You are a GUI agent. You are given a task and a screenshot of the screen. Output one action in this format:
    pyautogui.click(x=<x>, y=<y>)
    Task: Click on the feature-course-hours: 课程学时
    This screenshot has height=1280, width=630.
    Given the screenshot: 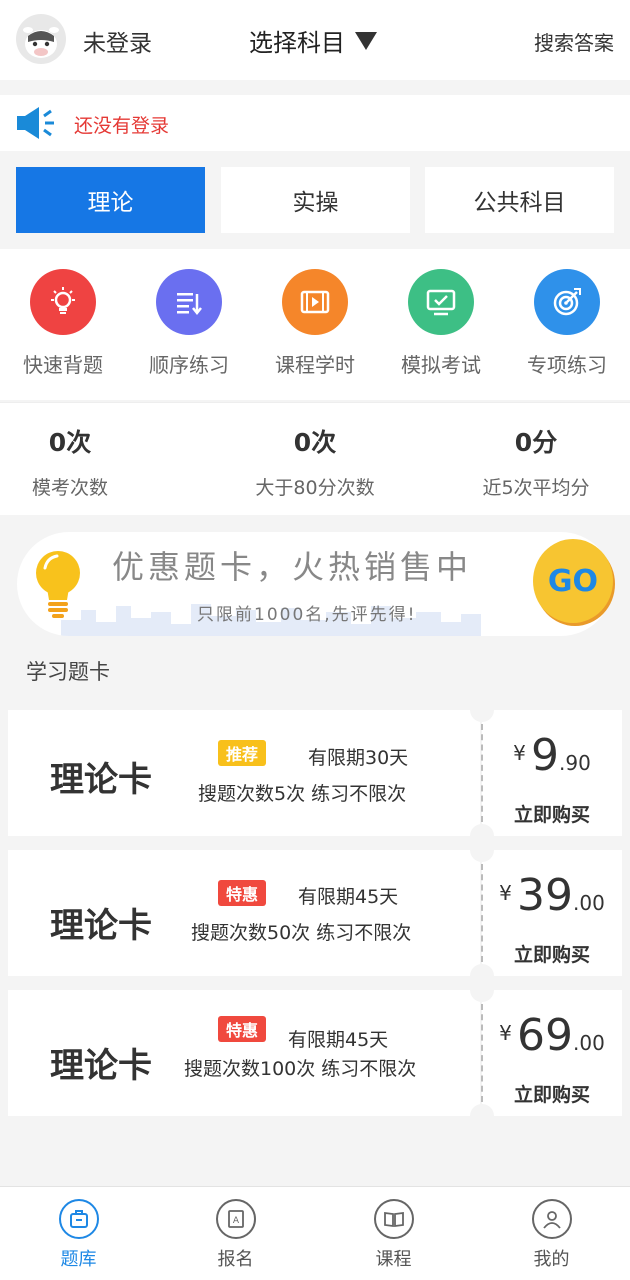 What is the action you would take?
    pyautogui.click(x=315, y=323)
    